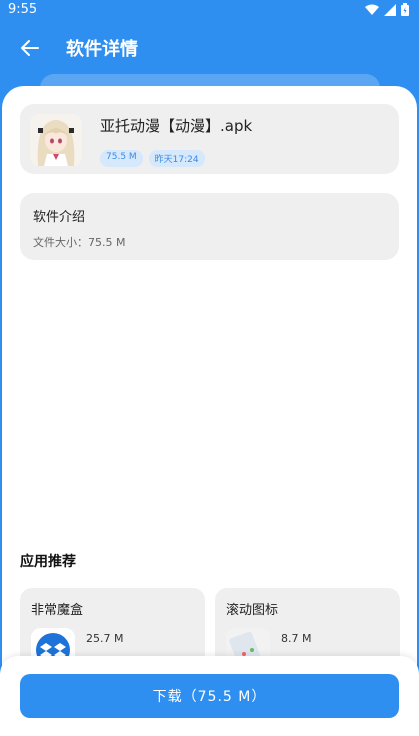 The width and height of the screenshot is (419, 736). Describe the element at coordinates (209, 48) in the screenshot. I see `app-bar: 软件详情` at that location.